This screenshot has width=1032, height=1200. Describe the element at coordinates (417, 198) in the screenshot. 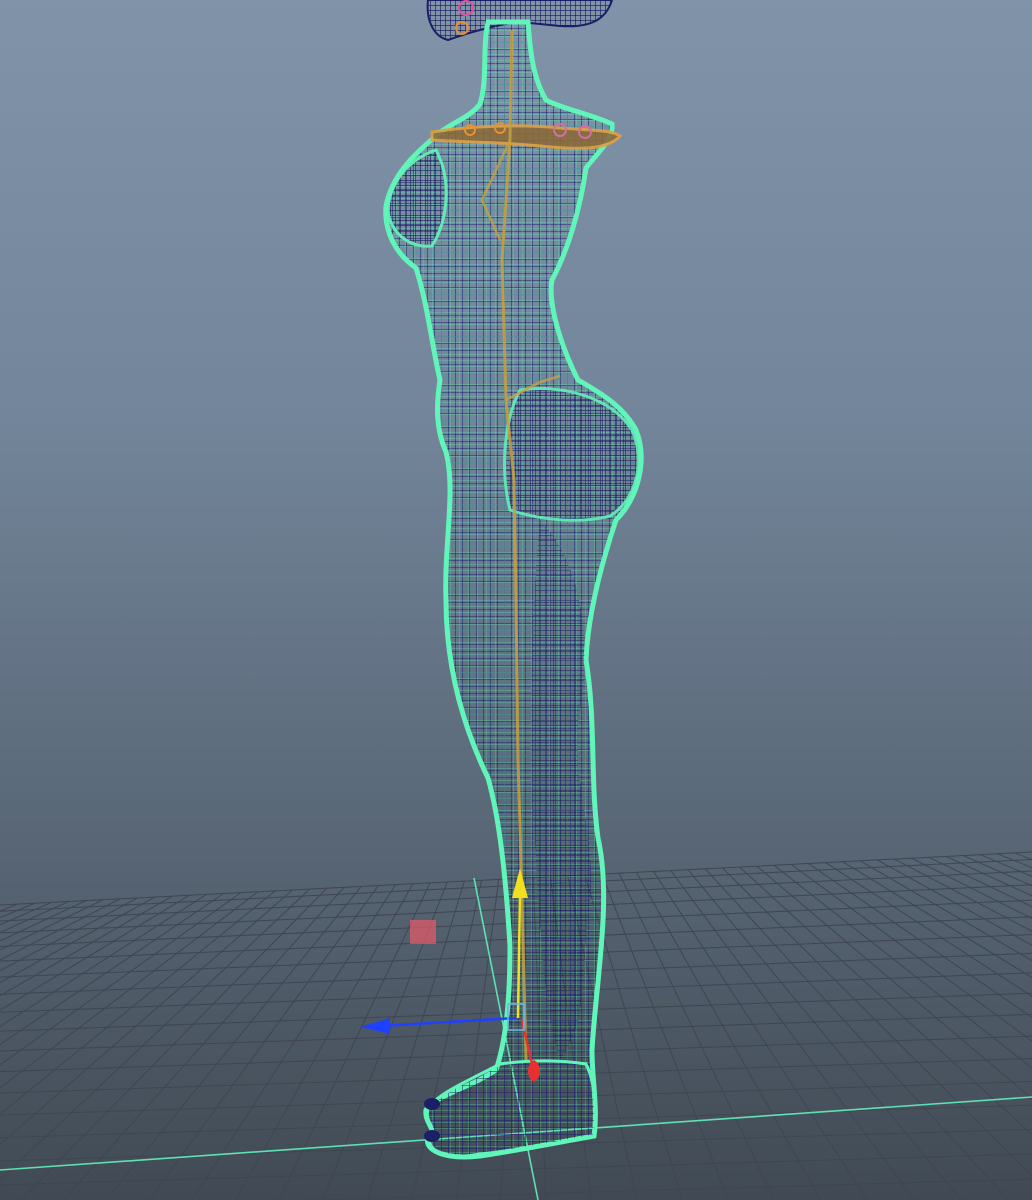

I see `chest-mesh` at that location.